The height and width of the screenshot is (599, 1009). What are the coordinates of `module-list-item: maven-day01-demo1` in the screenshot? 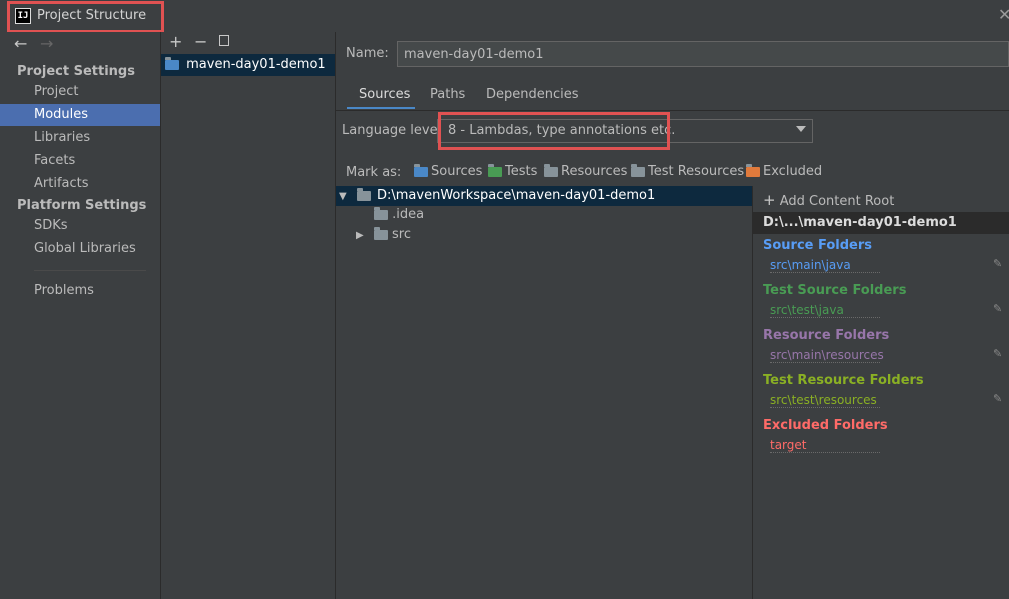 It's located at (248, 65).